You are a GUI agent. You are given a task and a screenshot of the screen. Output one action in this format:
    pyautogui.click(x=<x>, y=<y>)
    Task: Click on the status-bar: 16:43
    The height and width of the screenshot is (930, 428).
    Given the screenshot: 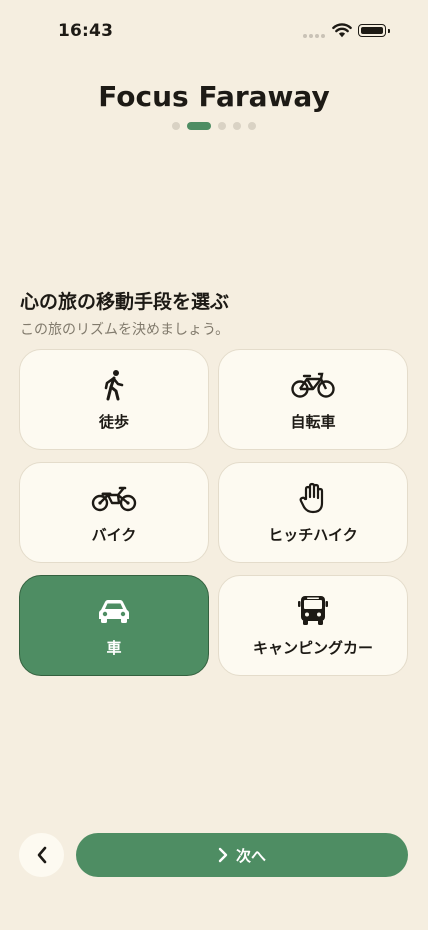 What is the action you would take?
    pyautogui.click(x=214, y=30)
    